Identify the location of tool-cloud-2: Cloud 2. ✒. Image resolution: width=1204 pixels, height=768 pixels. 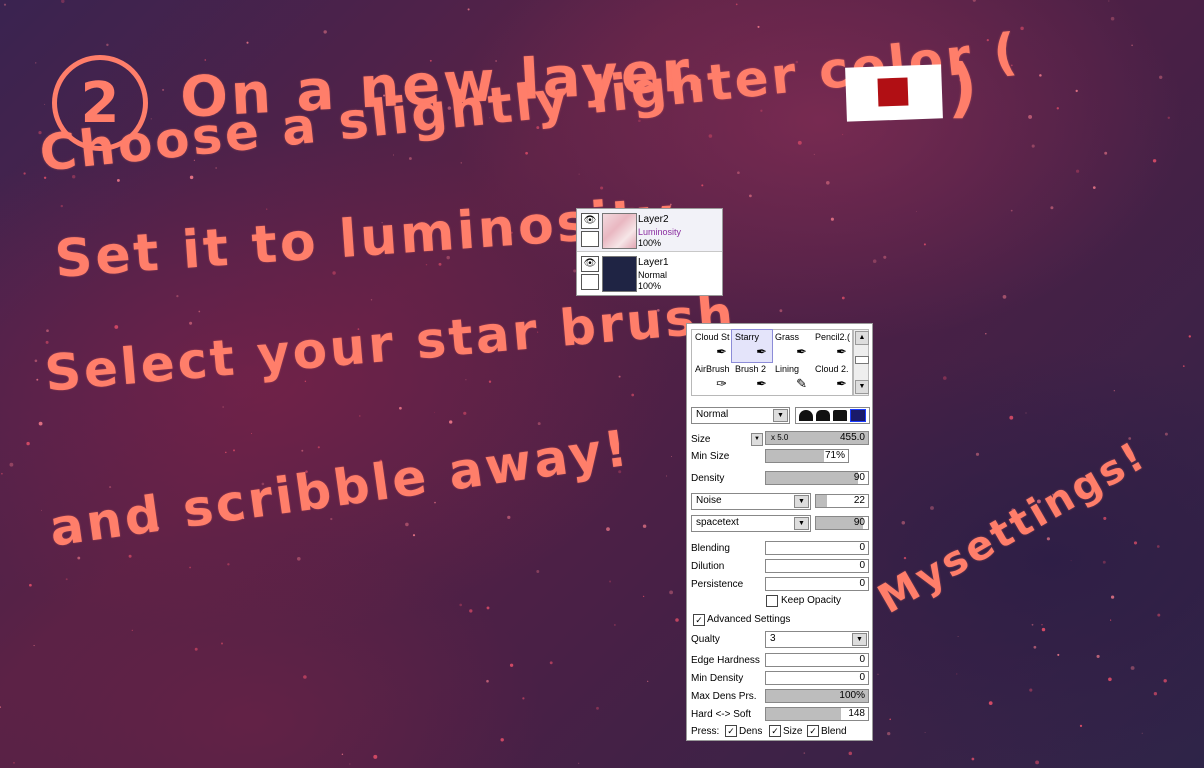
(832, 378).